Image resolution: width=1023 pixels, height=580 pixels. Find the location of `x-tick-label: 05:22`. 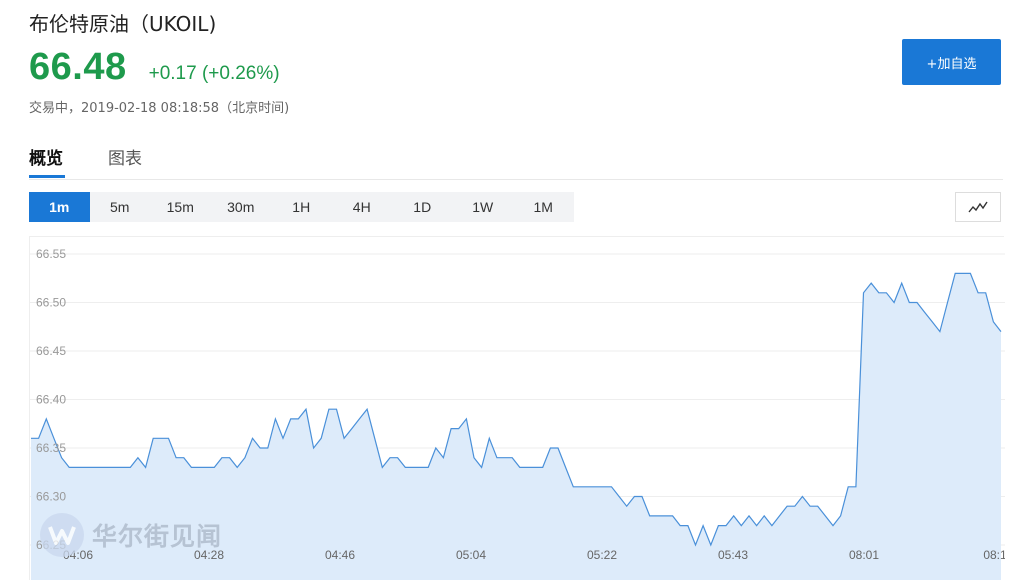

x-tick-label: 05:22 is located at coordinates (602, 555).